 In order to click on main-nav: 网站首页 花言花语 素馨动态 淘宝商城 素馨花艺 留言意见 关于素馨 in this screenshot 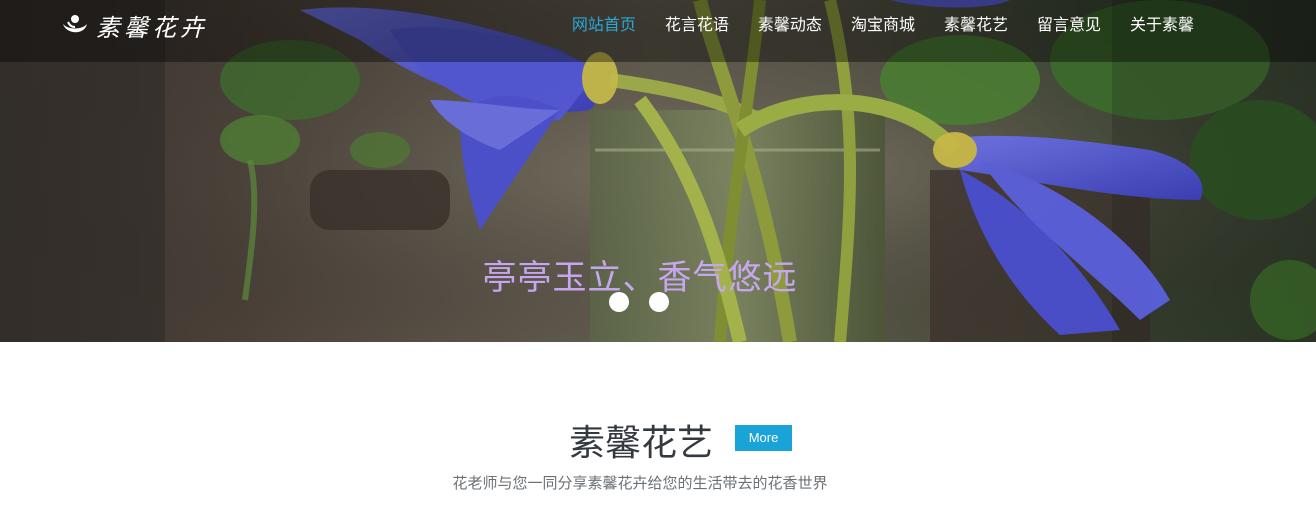, I will do `click(868, 25)`.